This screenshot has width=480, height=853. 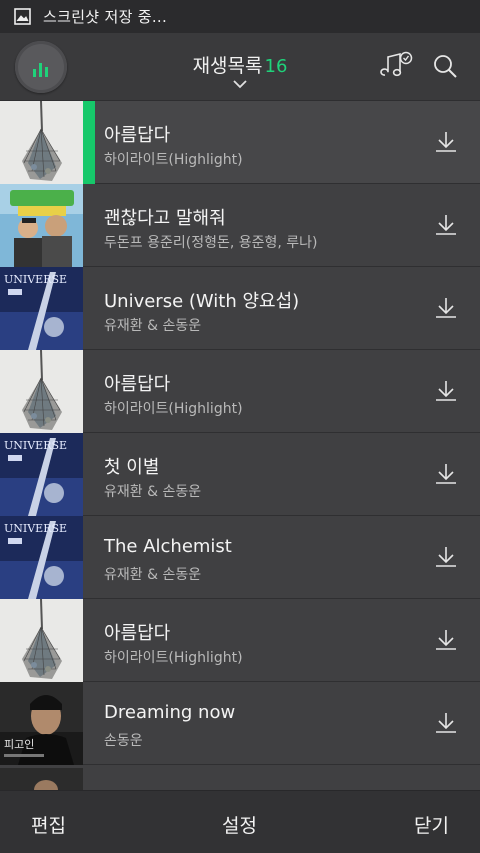 What do you see at coordinates (240, 84) in the screenshot?
I see `chevron-down-icon` at bounding box center [240, 84].